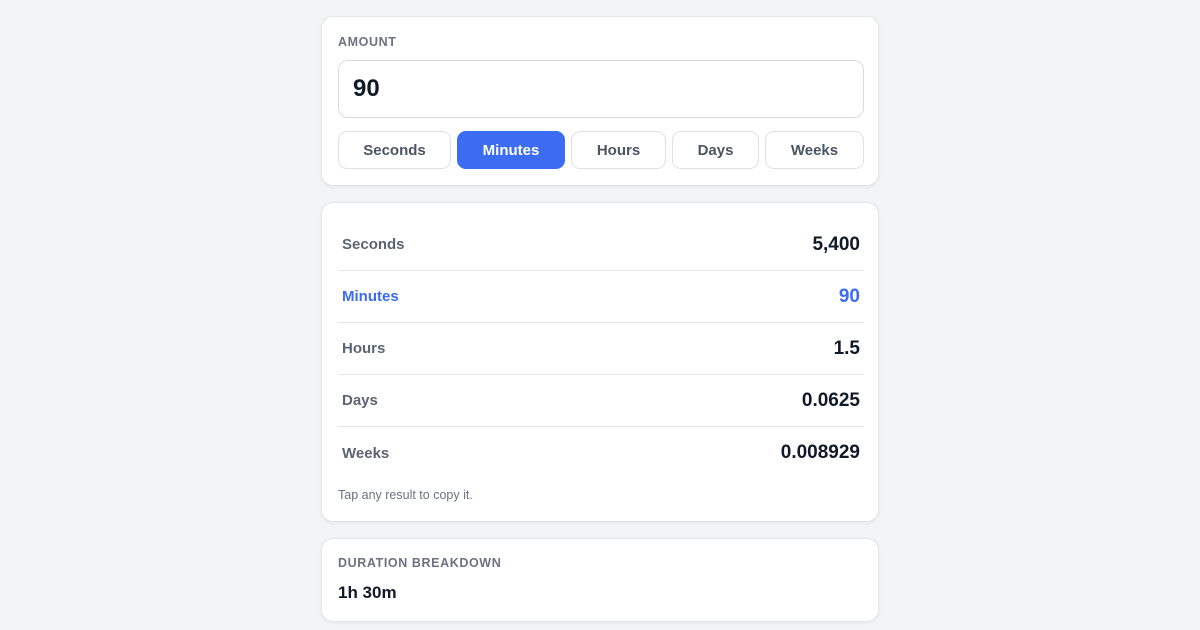 This screenshot has width=1200, height=630. Describe the element at coordinates (814, 150) in the screenshot. I see `unit-button-weeks: Weeks` at that location.